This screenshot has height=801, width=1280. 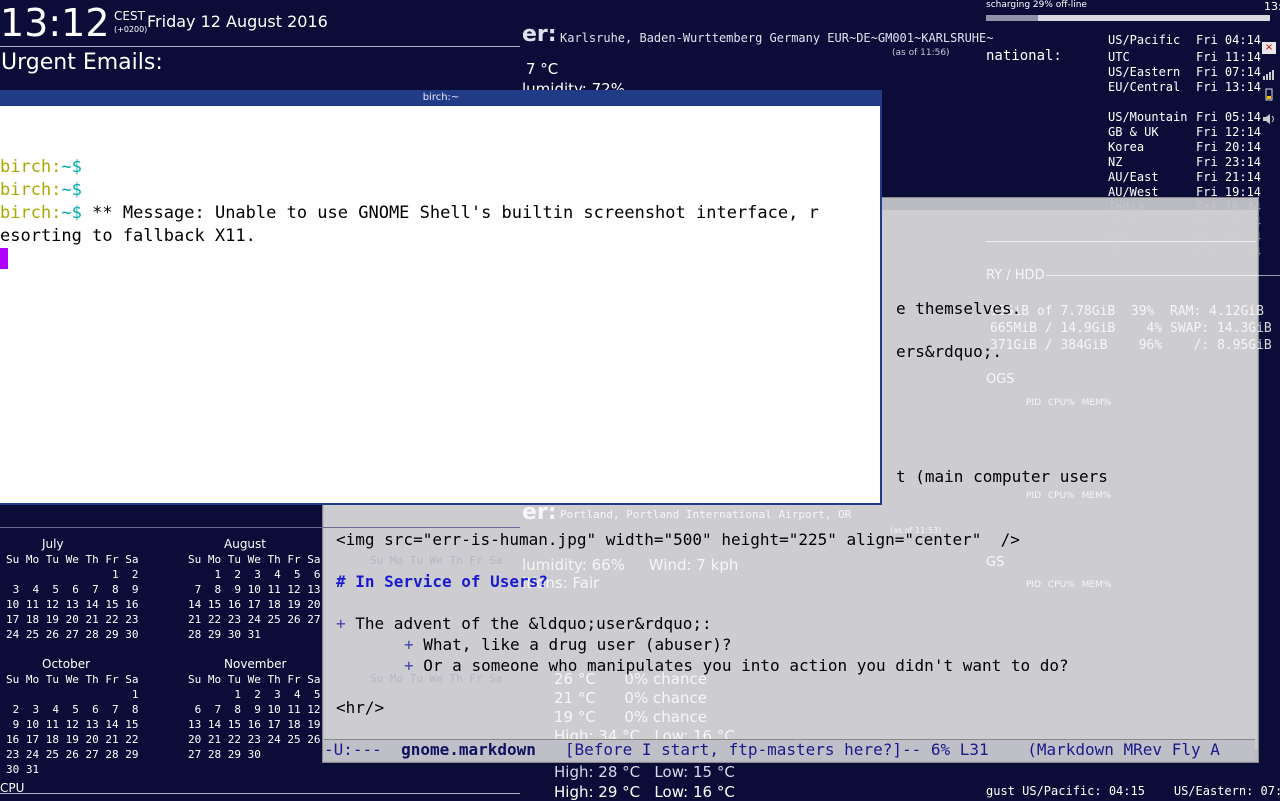 I want to click on bullet-text: What, like a drug user (abuser)?, so click(x=572, y=644).